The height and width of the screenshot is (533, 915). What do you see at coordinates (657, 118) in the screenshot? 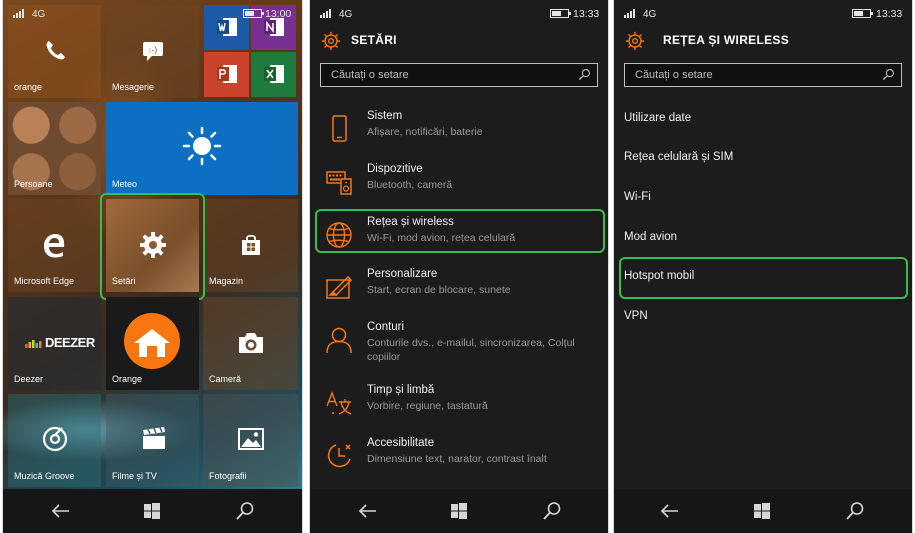
I see `network-item-data-usage: Utilizare date` at bounding box center [657, 118].